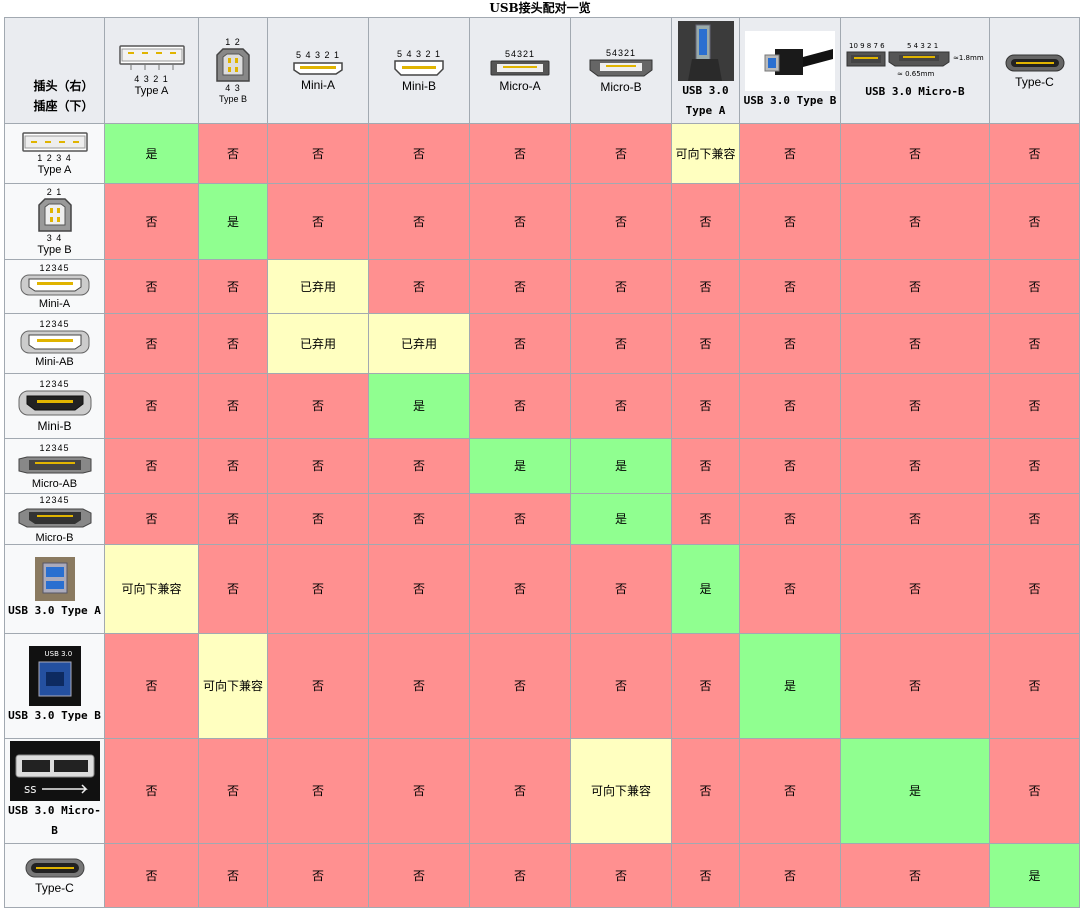 The height and width of the screenshot is (913, 1080). I want to click on row-header: 1 2 3 4 Type A, so click(54, 153).